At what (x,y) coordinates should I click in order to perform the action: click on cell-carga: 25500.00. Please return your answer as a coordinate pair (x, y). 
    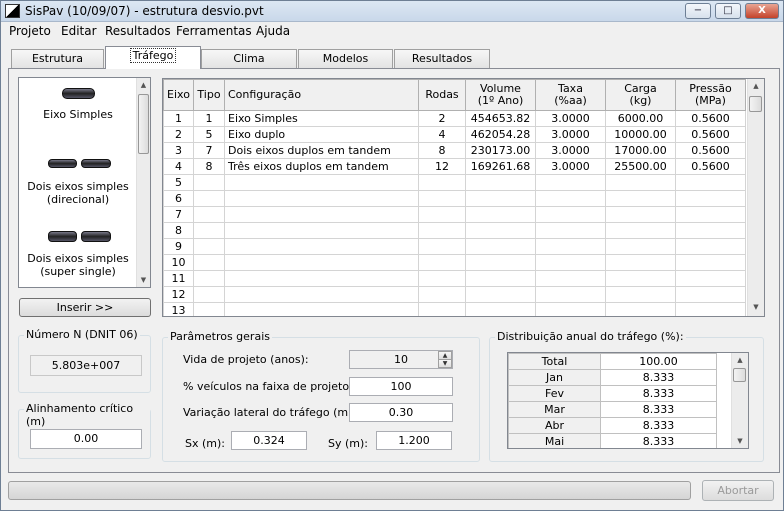
    Looking at the image, I should click on (640, 166).